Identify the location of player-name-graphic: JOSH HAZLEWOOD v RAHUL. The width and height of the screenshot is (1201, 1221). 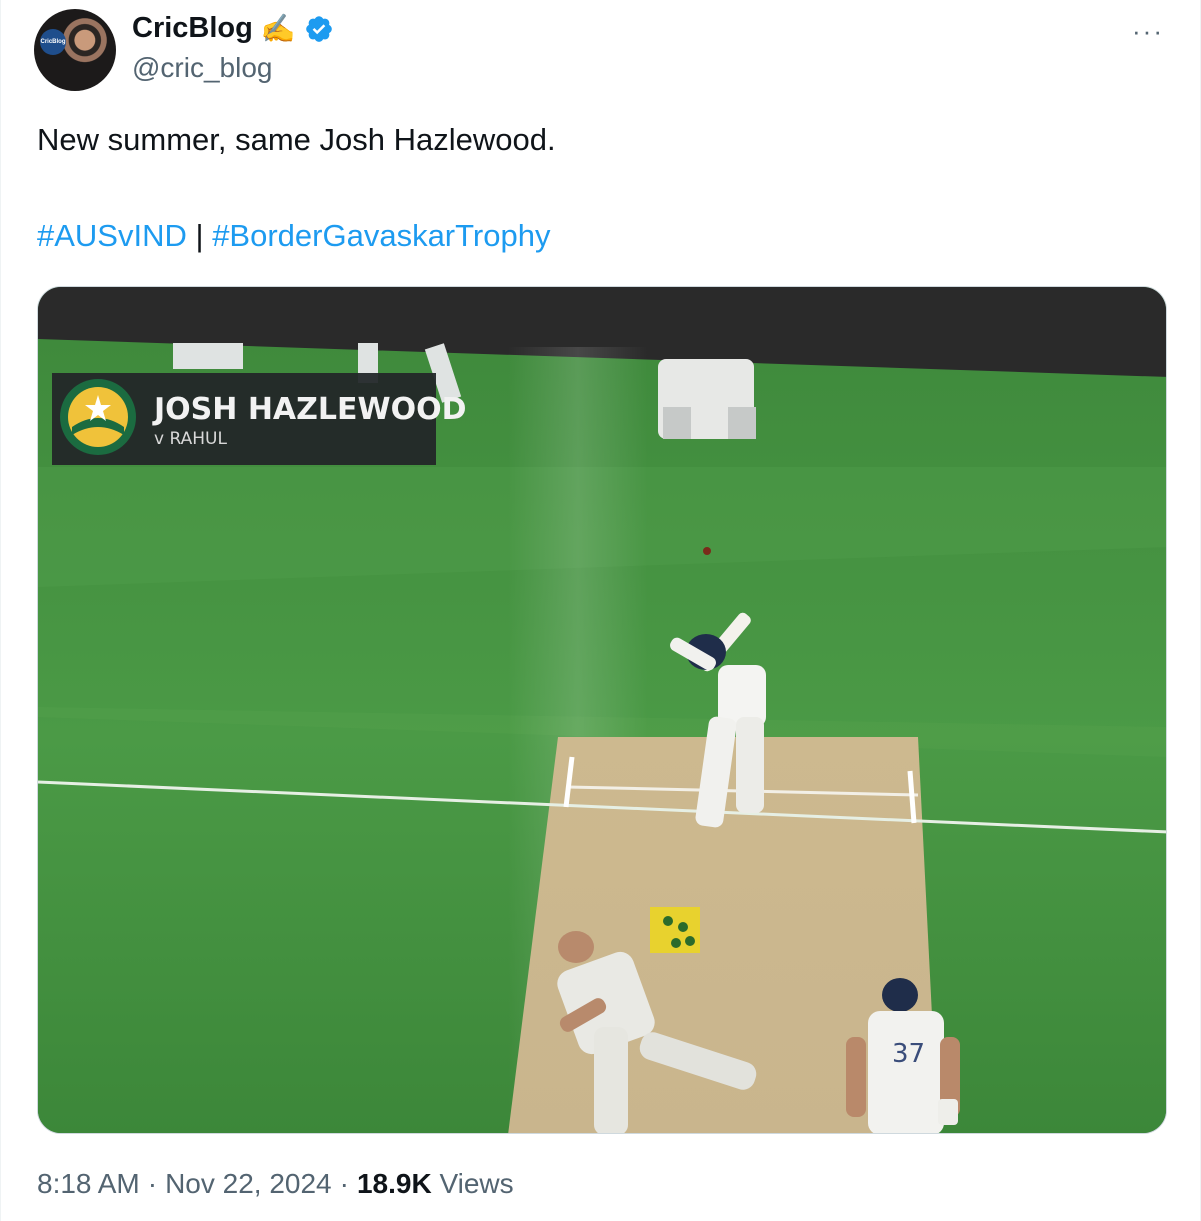
(259, 419).